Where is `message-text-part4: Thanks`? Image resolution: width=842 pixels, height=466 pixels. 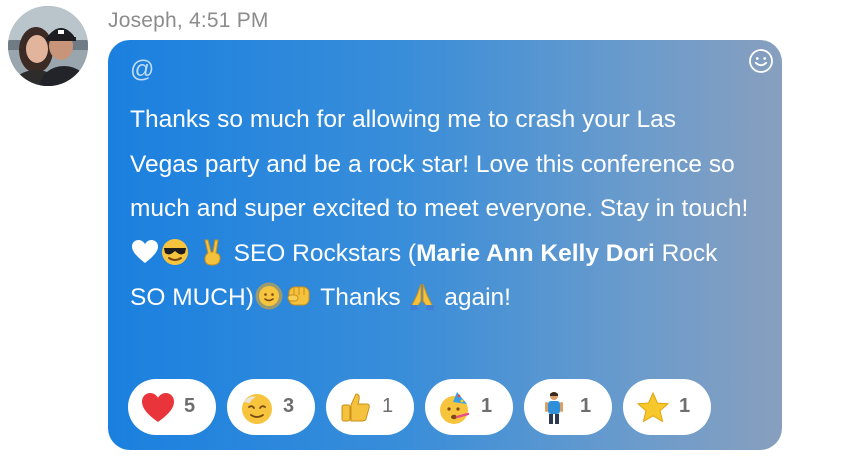 message-text-part4: Thanks is located at coordinates (360, 298).